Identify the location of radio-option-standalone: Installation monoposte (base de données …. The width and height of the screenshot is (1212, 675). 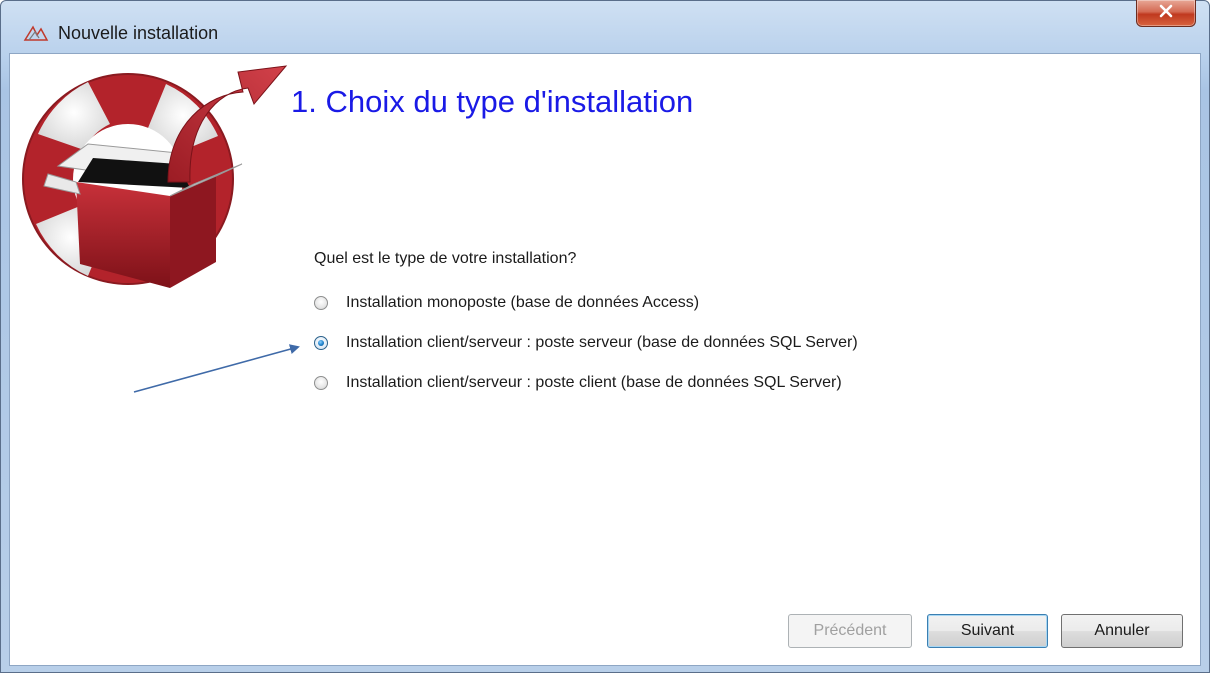
(506, 303).